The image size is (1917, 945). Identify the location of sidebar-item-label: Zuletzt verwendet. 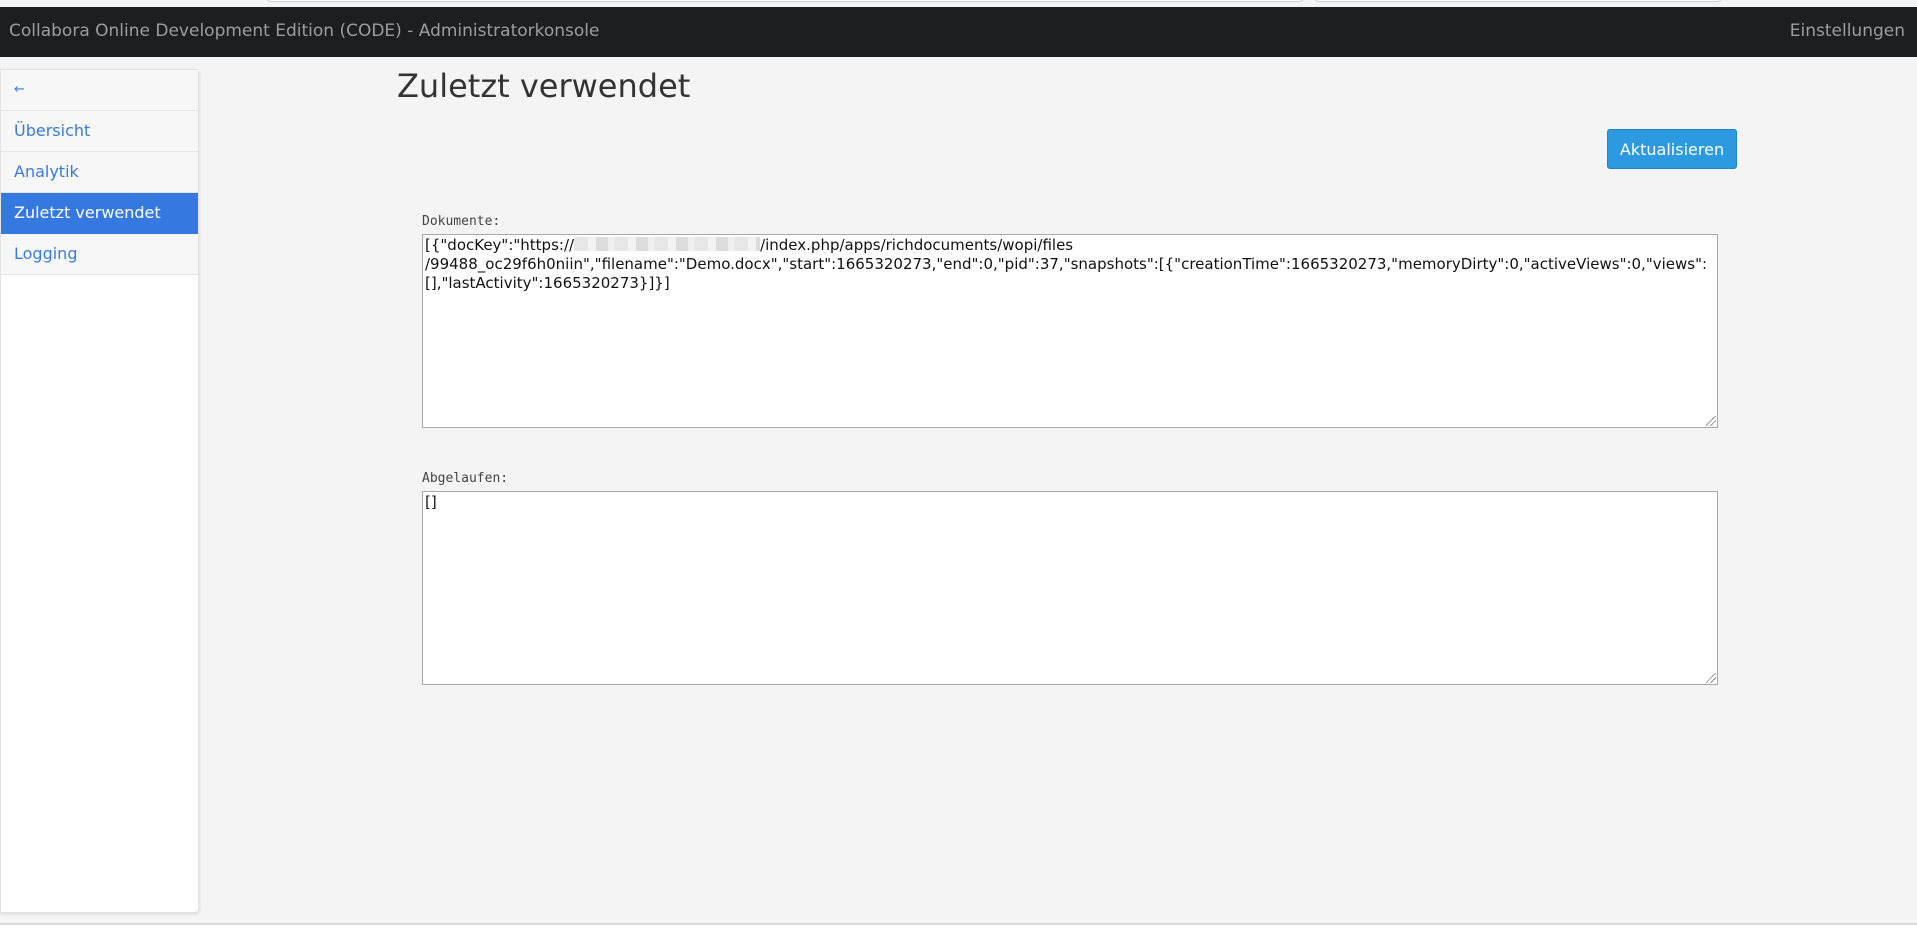
(87, 212).